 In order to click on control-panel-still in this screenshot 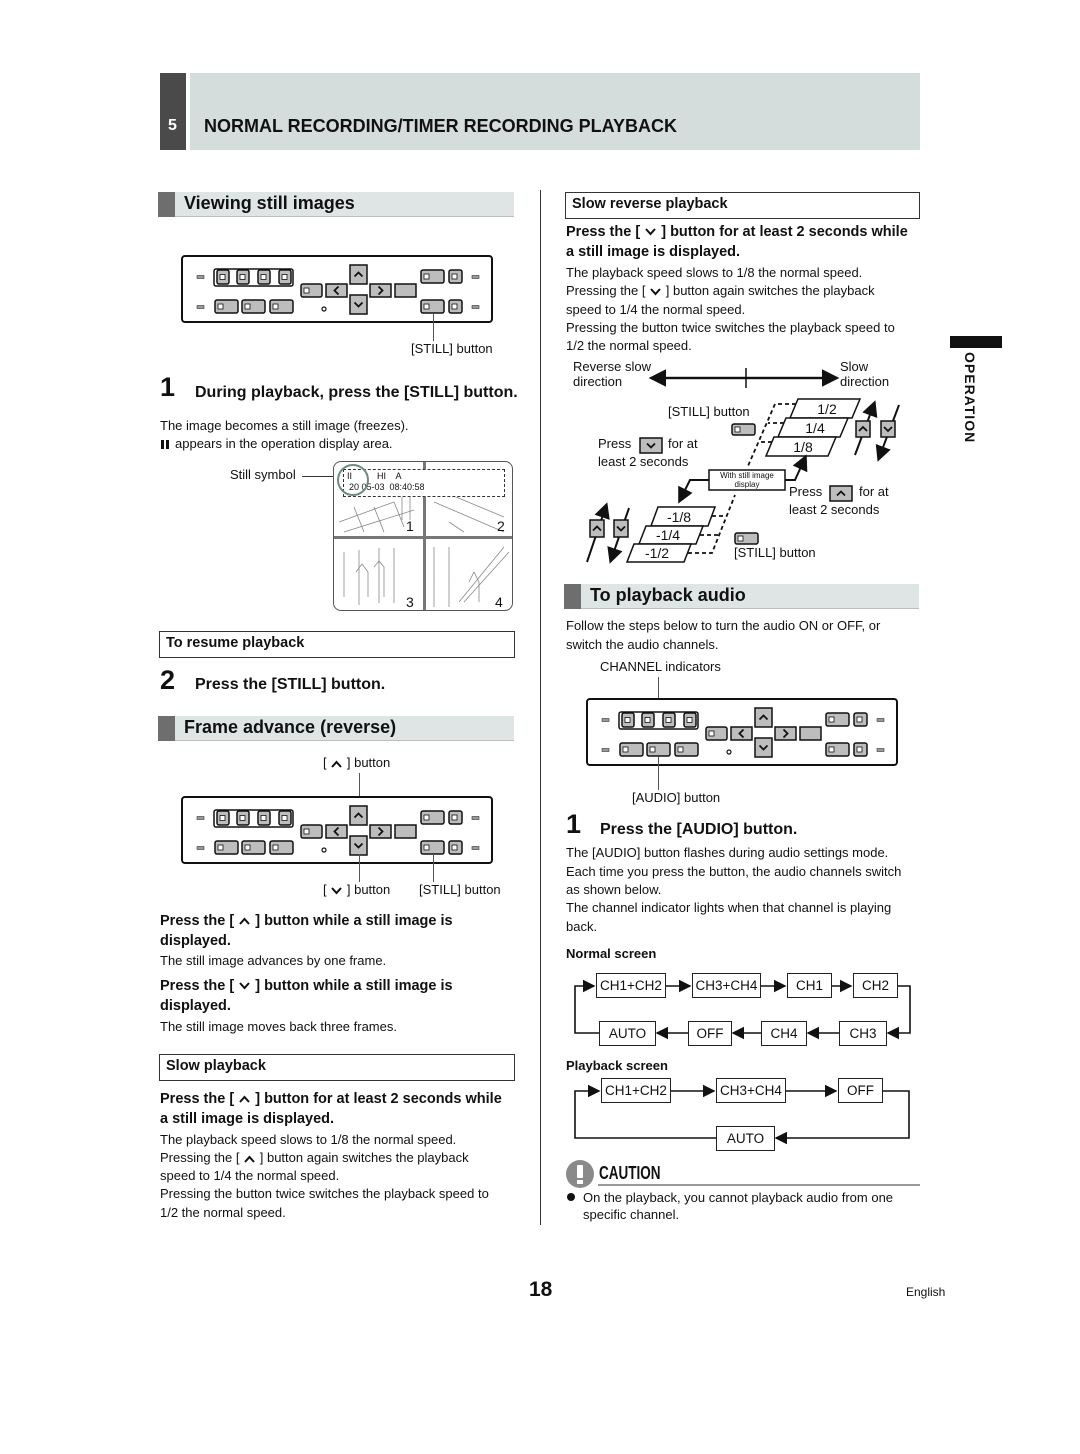, I will do `click(337, 289)`.